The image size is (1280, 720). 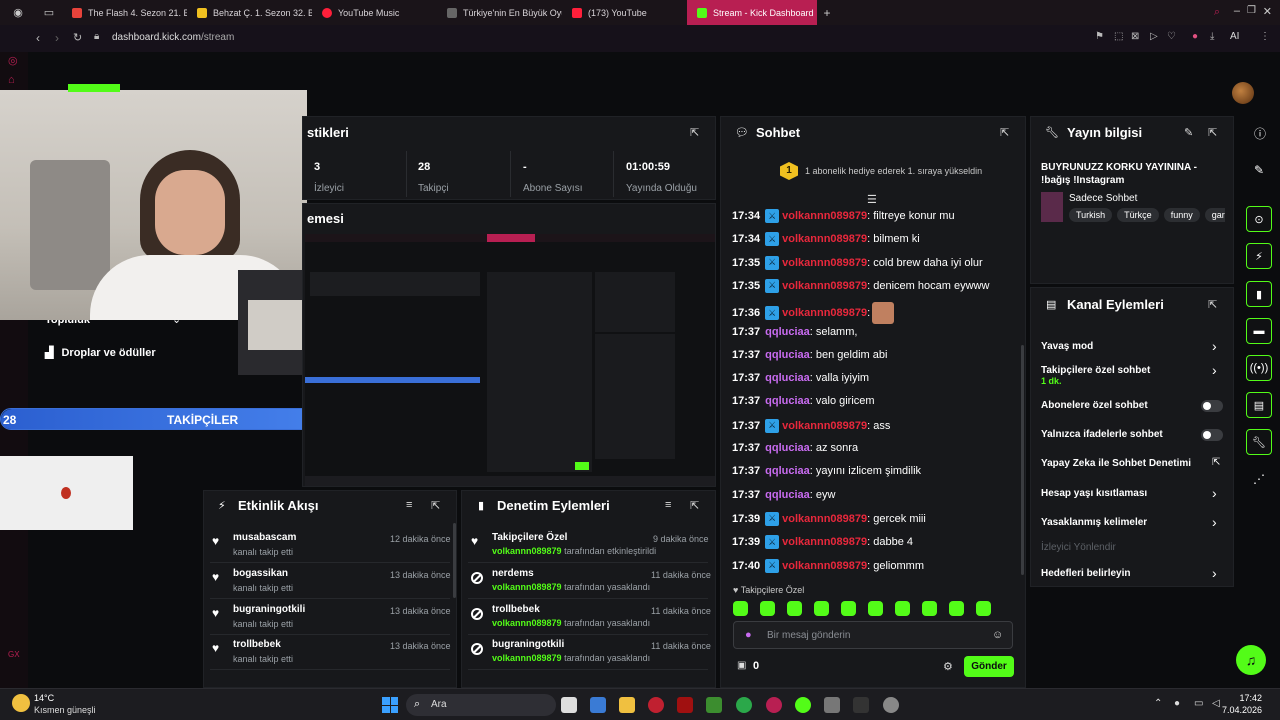 What do you see at coordinates (14, 654) in the screenshot?
I see `sidebar-app-icon: GX` at bounding box center [14, 654].